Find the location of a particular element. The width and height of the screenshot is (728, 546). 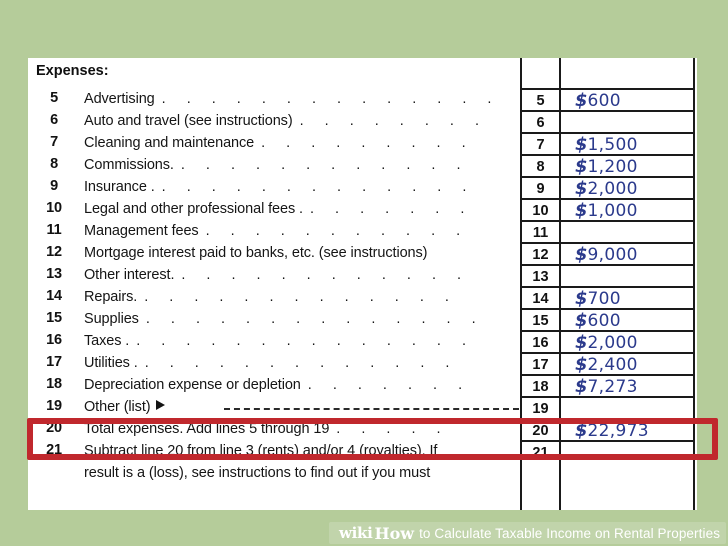

row-line-number-cell: 16 is located at coordinates (540, 341).